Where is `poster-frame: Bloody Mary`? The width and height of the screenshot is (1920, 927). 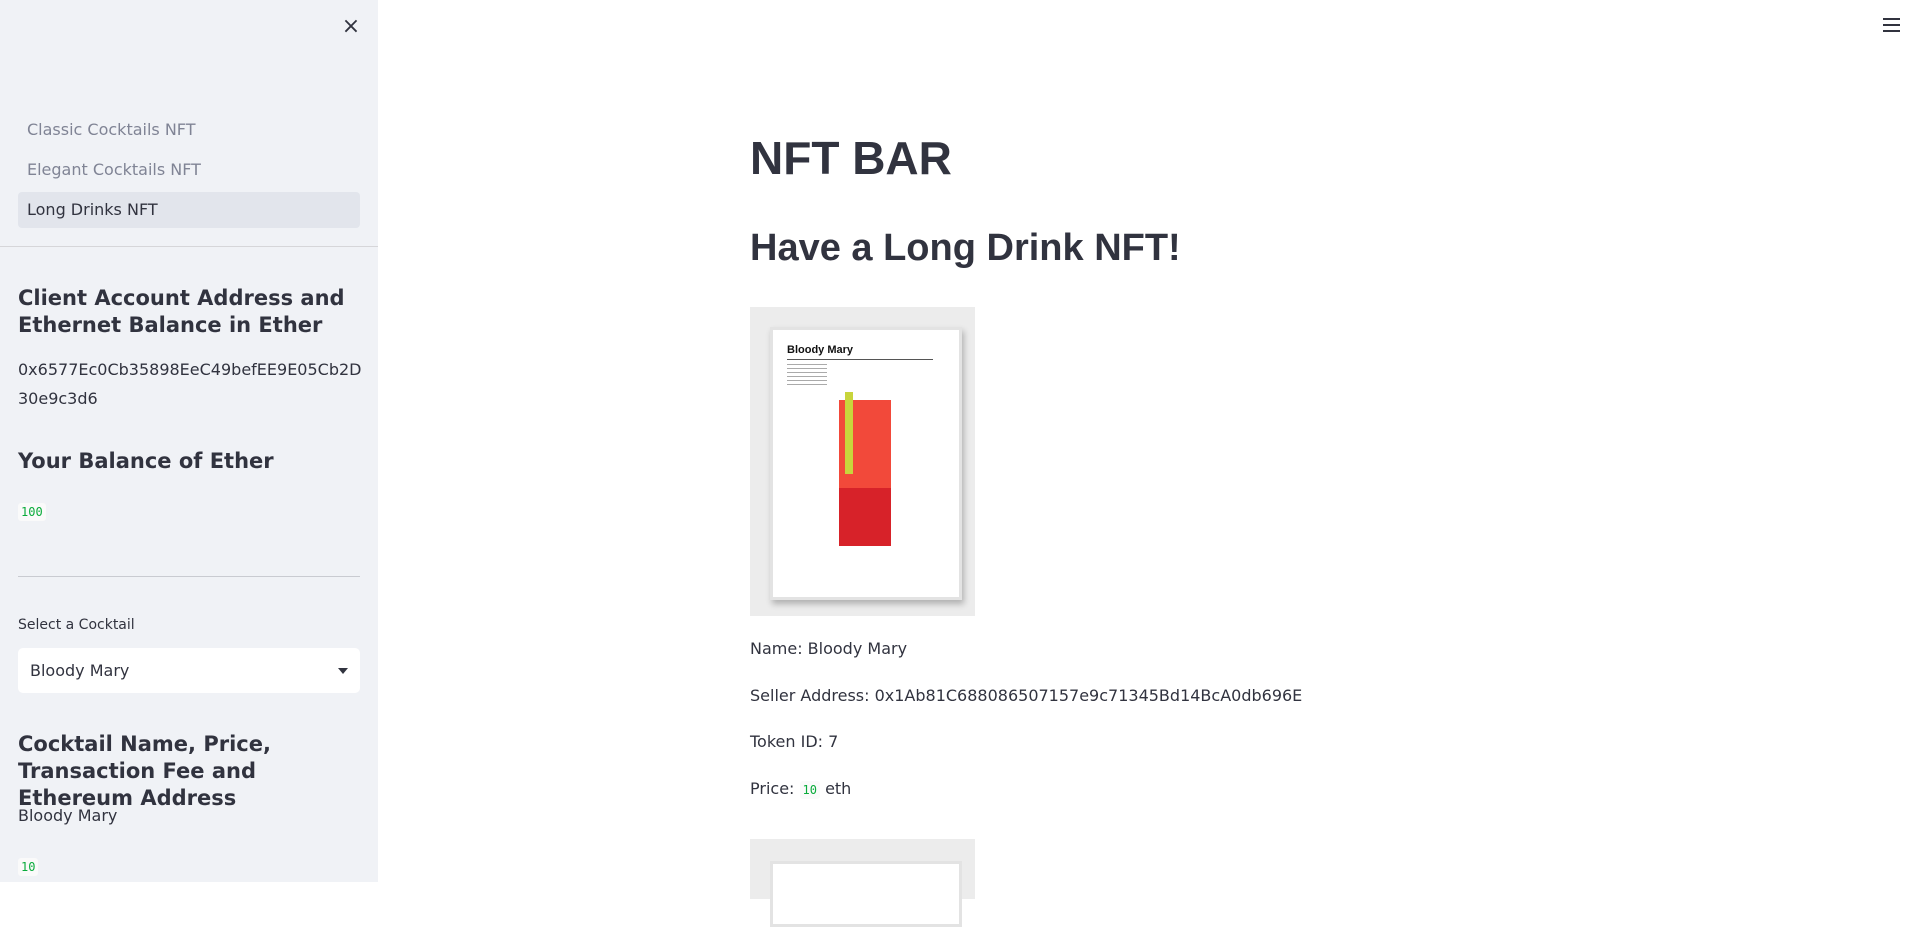 poster-frame: Bloody Mary is located at coordinates (866, 463).